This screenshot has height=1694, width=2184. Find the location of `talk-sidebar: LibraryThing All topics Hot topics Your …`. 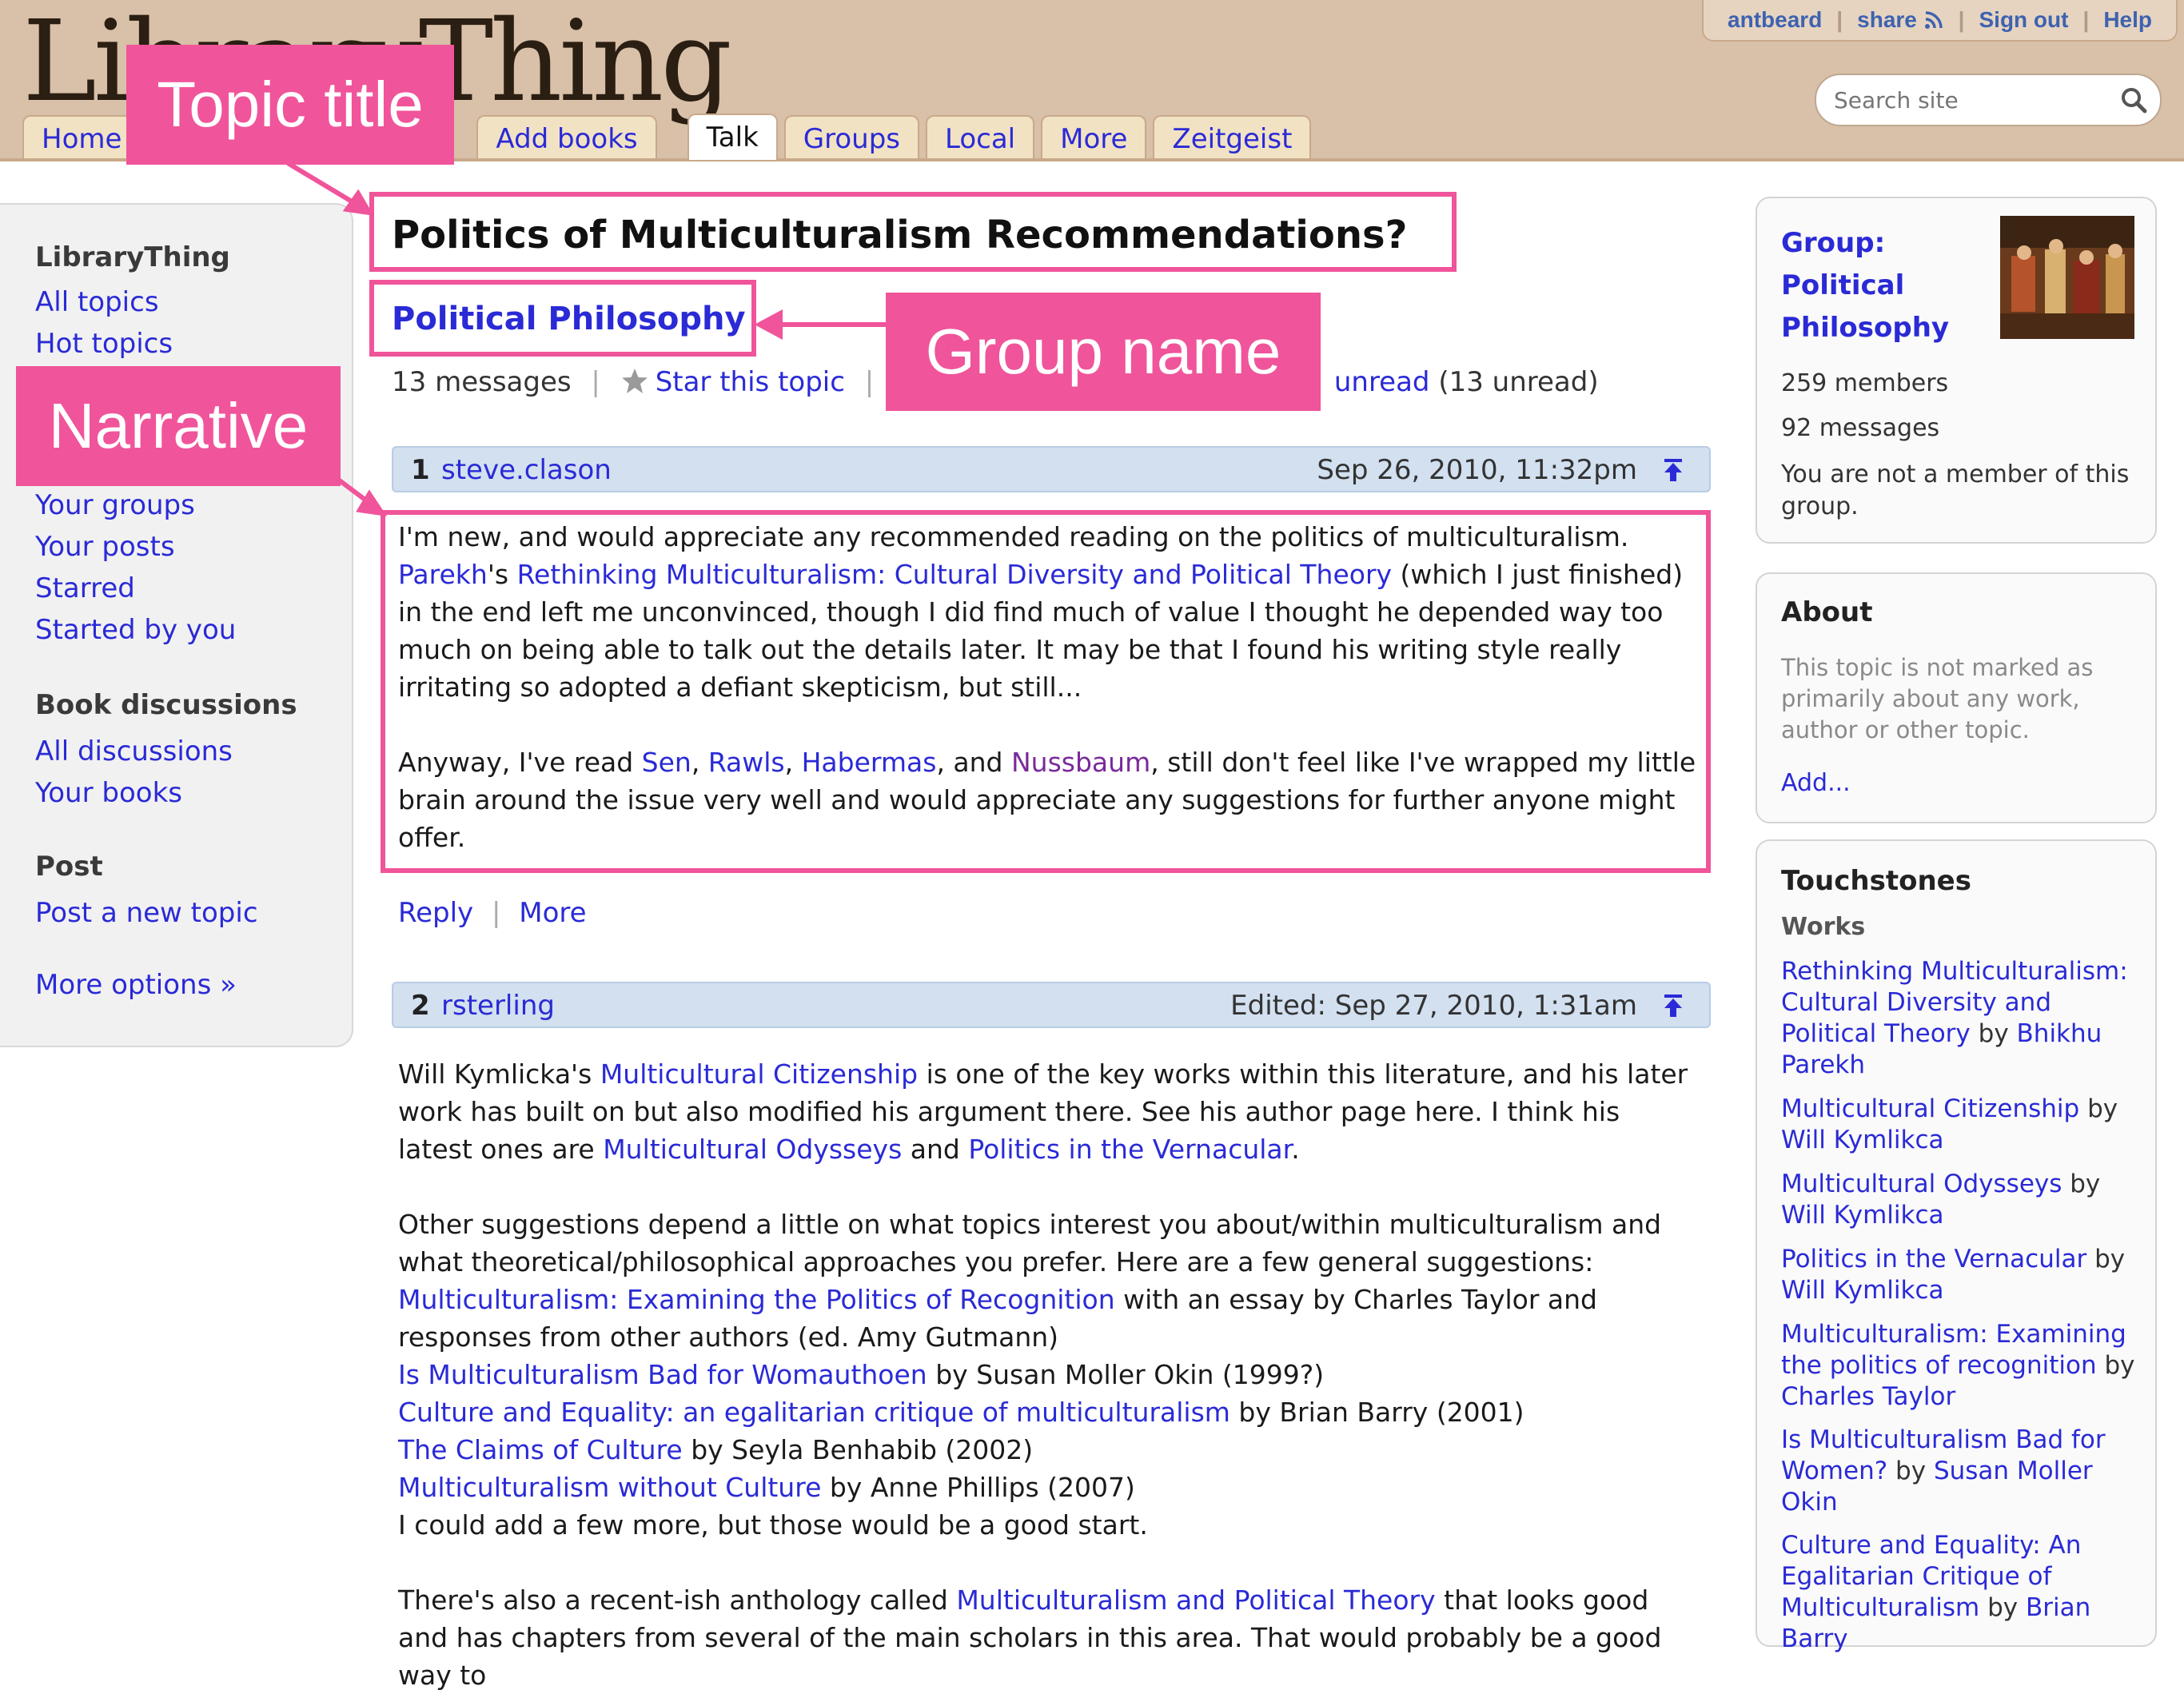

talk-sidebar: LibraryThing All topics Hot topics Your … is located at coordinates (176, 625).